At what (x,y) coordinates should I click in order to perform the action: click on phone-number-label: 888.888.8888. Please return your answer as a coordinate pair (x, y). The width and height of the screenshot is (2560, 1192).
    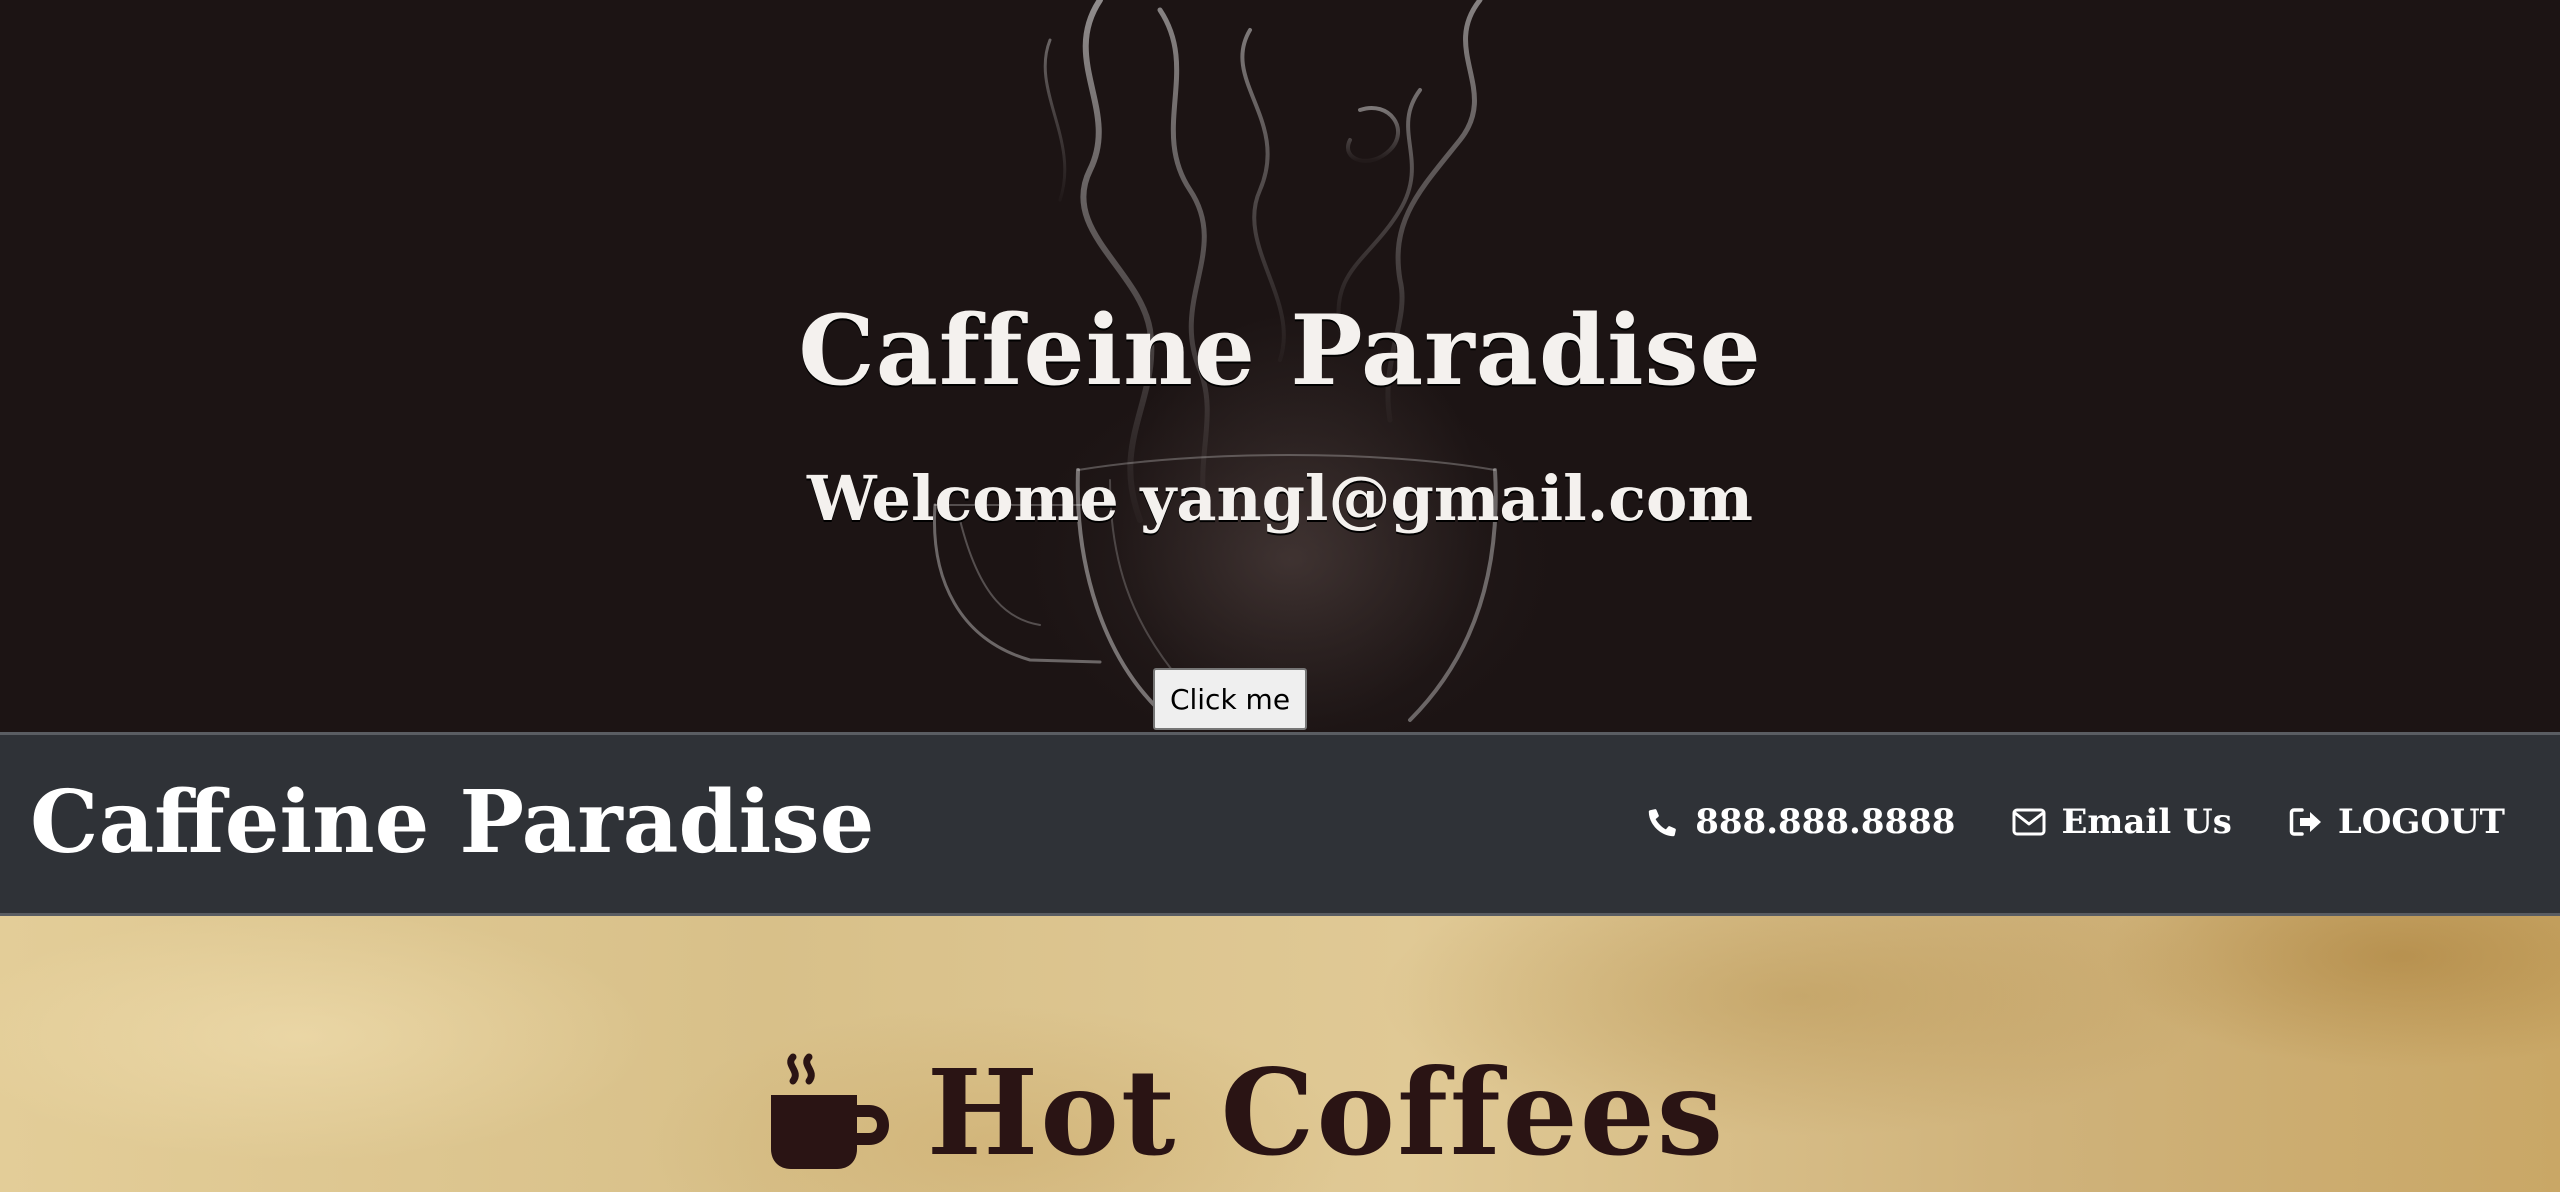
    Looking at the image, I should click on (1825, 822).